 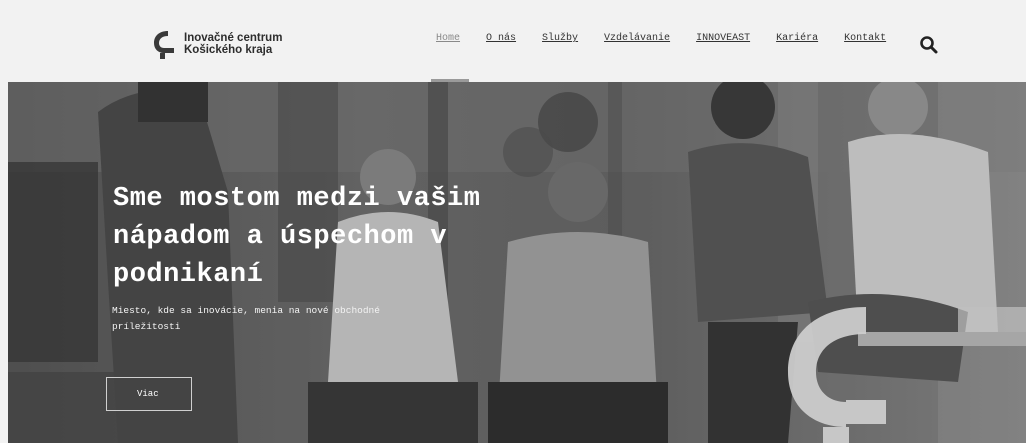 What do you see at coordinates (149, 394) in the screenshot?
I see `more-button: Viac` at bounding box center [149, 394].